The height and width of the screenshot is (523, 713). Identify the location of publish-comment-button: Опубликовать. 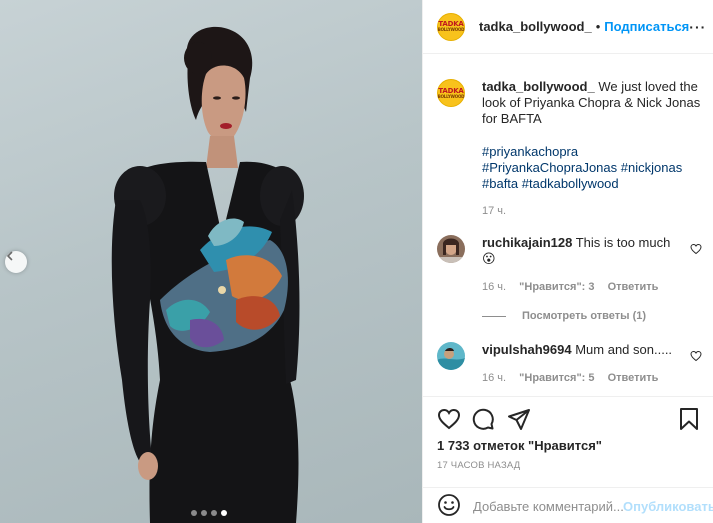
(668, 506).